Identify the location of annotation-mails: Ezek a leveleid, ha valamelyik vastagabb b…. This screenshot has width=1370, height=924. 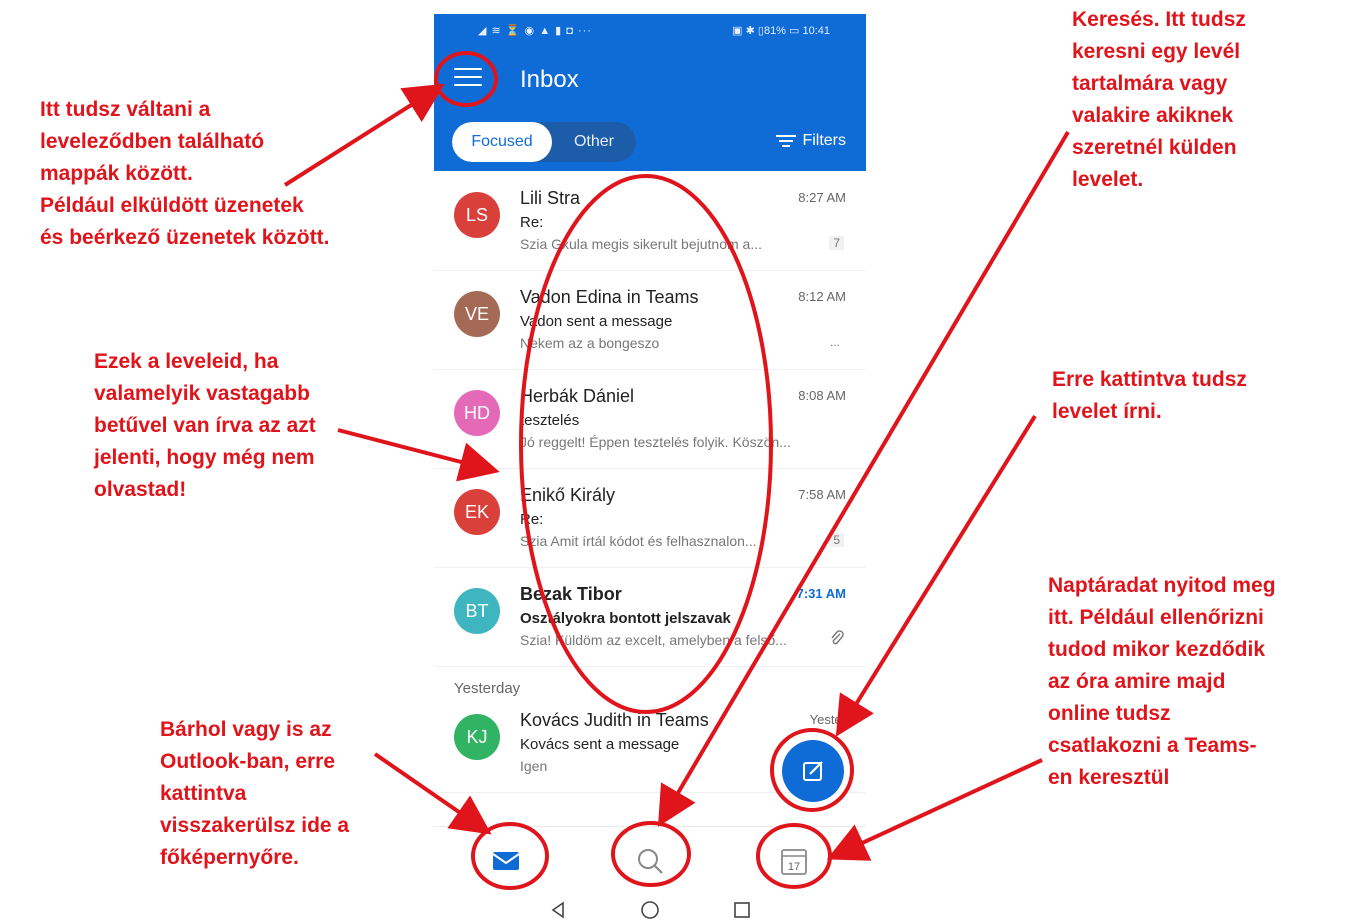
(205, 425).